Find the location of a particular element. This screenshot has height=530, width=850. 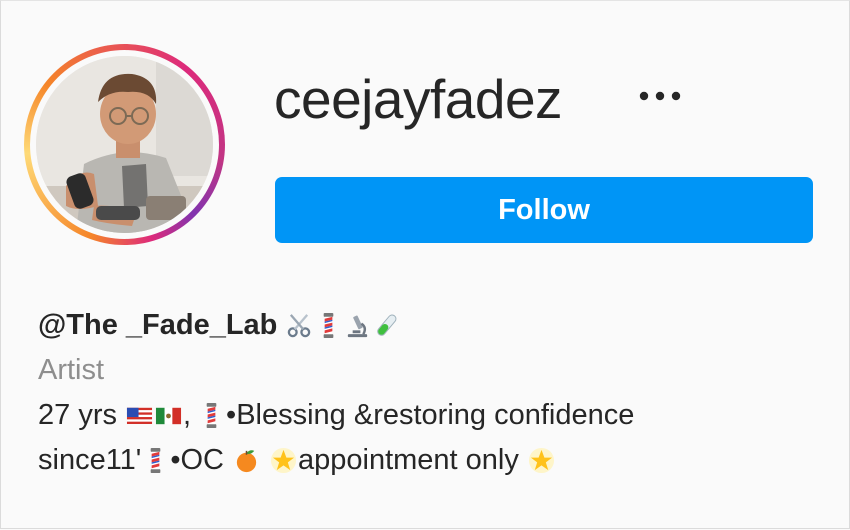

test-tube-icon is located at coordinates (386, 325).